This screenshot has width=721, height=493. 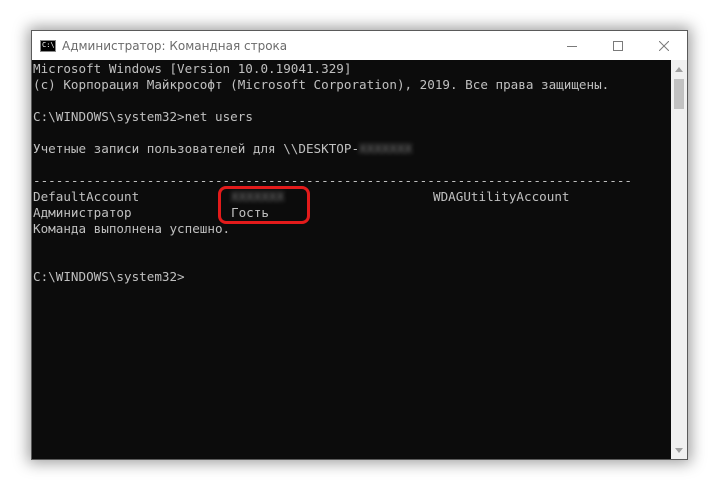 I want to click on close-icon, so click(x=664, y=45).